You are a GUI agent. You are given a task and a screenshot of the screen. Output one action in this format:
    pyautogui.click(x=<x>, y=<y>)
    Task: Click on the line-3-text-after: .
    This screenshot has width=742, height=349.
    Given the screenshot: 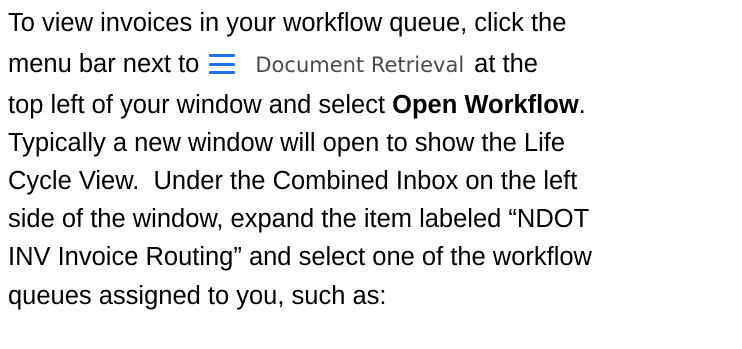 What is the action you would take?
    pyautogui.click(x=582, y=105)
    